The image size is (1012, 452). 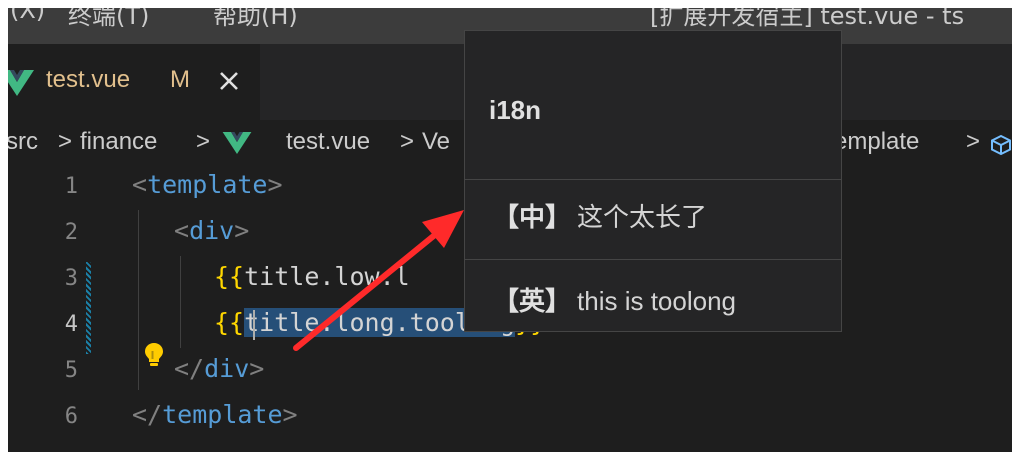 I want to click on menu-item-partial: (X), so click(x=27, y=16).